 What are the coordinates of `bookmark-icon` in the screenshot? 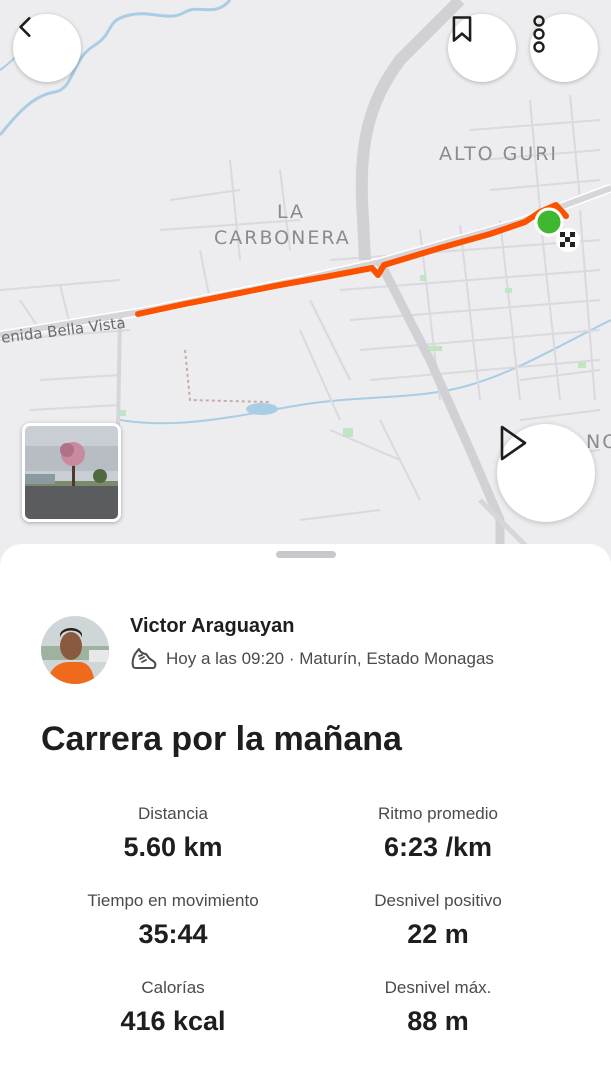 It's located at (462, 29).